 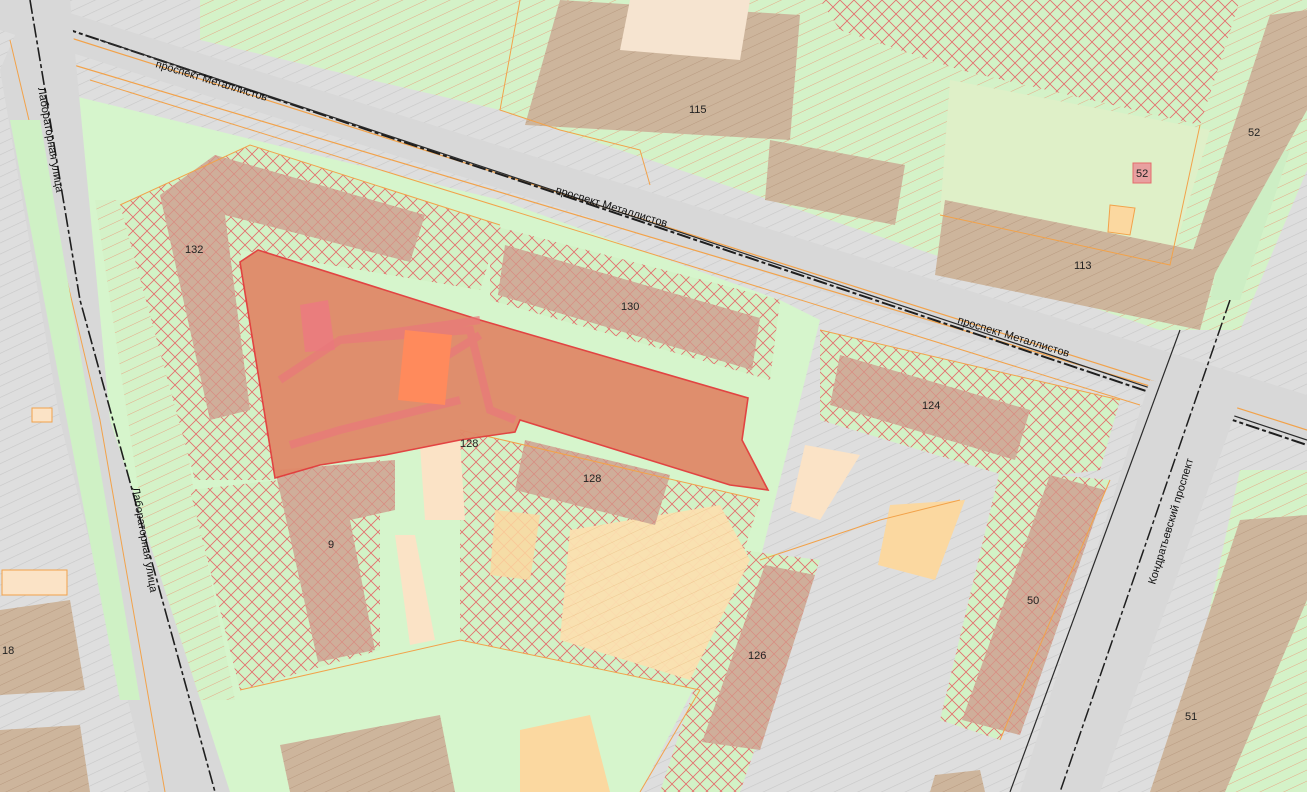 What do you see at coordinates (8, 651) in the screenshot?
I see `house-number-18: 18` at bounding box center [8, 651].